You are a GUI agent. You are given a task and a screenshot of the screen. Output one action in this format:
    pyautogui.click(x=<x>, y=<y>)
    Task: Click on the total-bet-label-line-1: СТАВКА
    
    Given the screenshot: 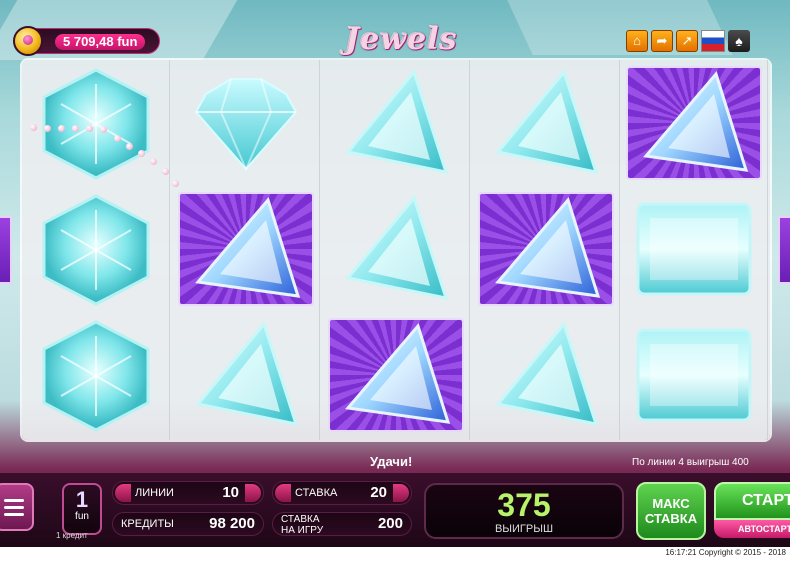 What is the action you would take?
    pyautogui.click(x=300, y=519)
    